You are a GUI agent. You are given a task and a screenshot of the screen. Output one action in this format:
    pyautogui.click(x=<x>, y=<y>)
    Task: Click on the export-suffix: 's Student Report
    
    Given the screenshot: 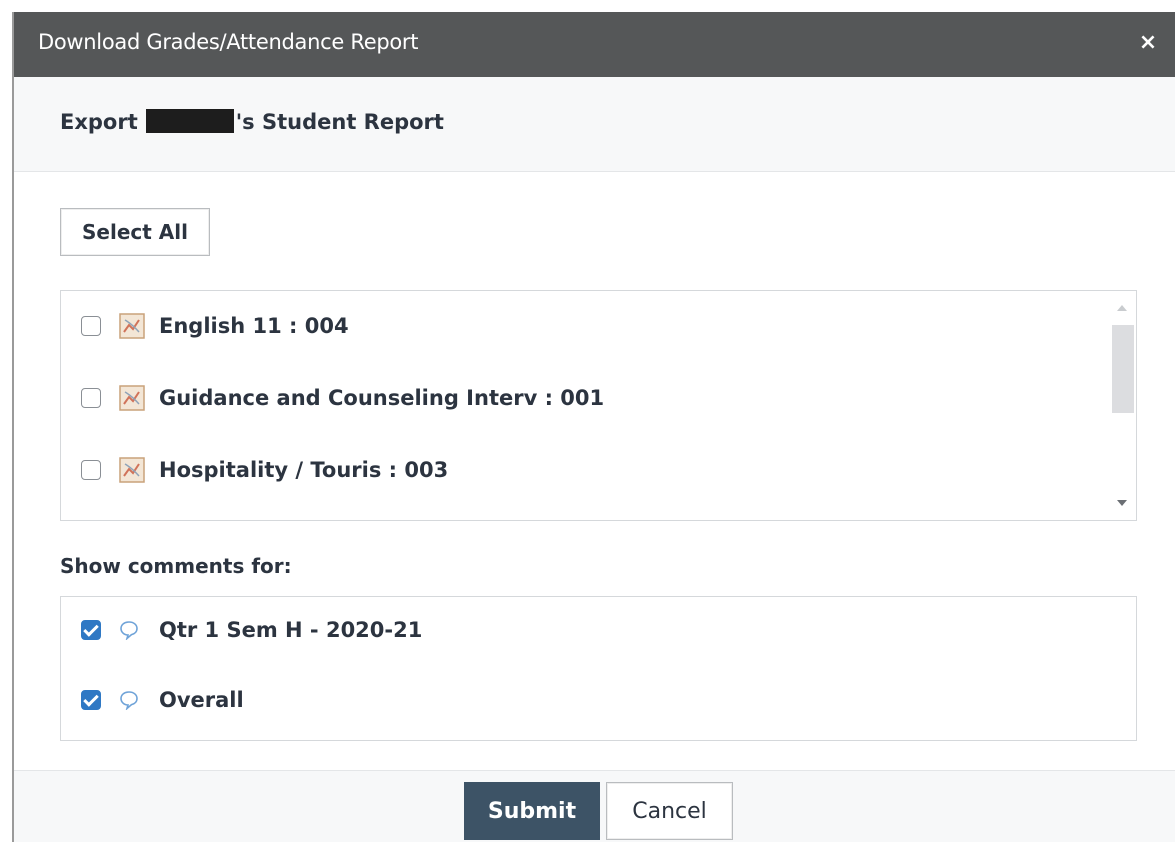 What is the action you would take?
    pyautogui.click(x=339, y=122)
    